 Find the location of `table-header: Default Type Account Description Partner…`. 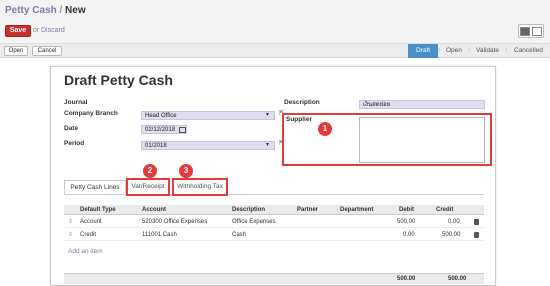

table-header: Default Type Account Description Partner… is located at coordinates (274, 210).